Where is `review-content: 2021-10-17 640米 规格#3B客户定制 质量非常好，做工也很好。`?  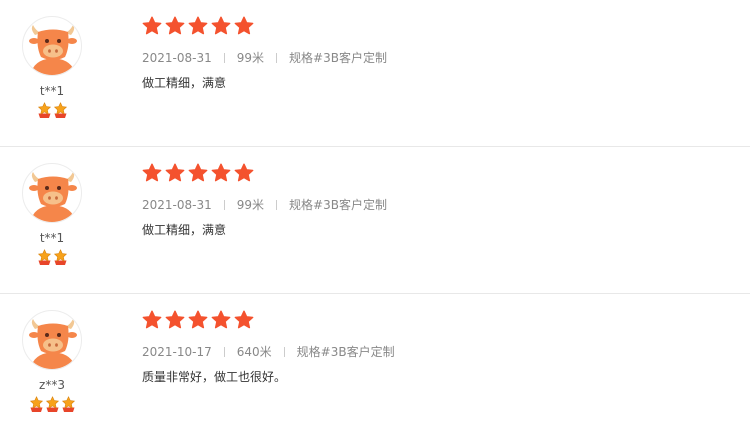
review-content: 2021-10-17 640米 规格#3B客户定制 质量非常好，做工也很好。 is located at coordinates (441, 348).